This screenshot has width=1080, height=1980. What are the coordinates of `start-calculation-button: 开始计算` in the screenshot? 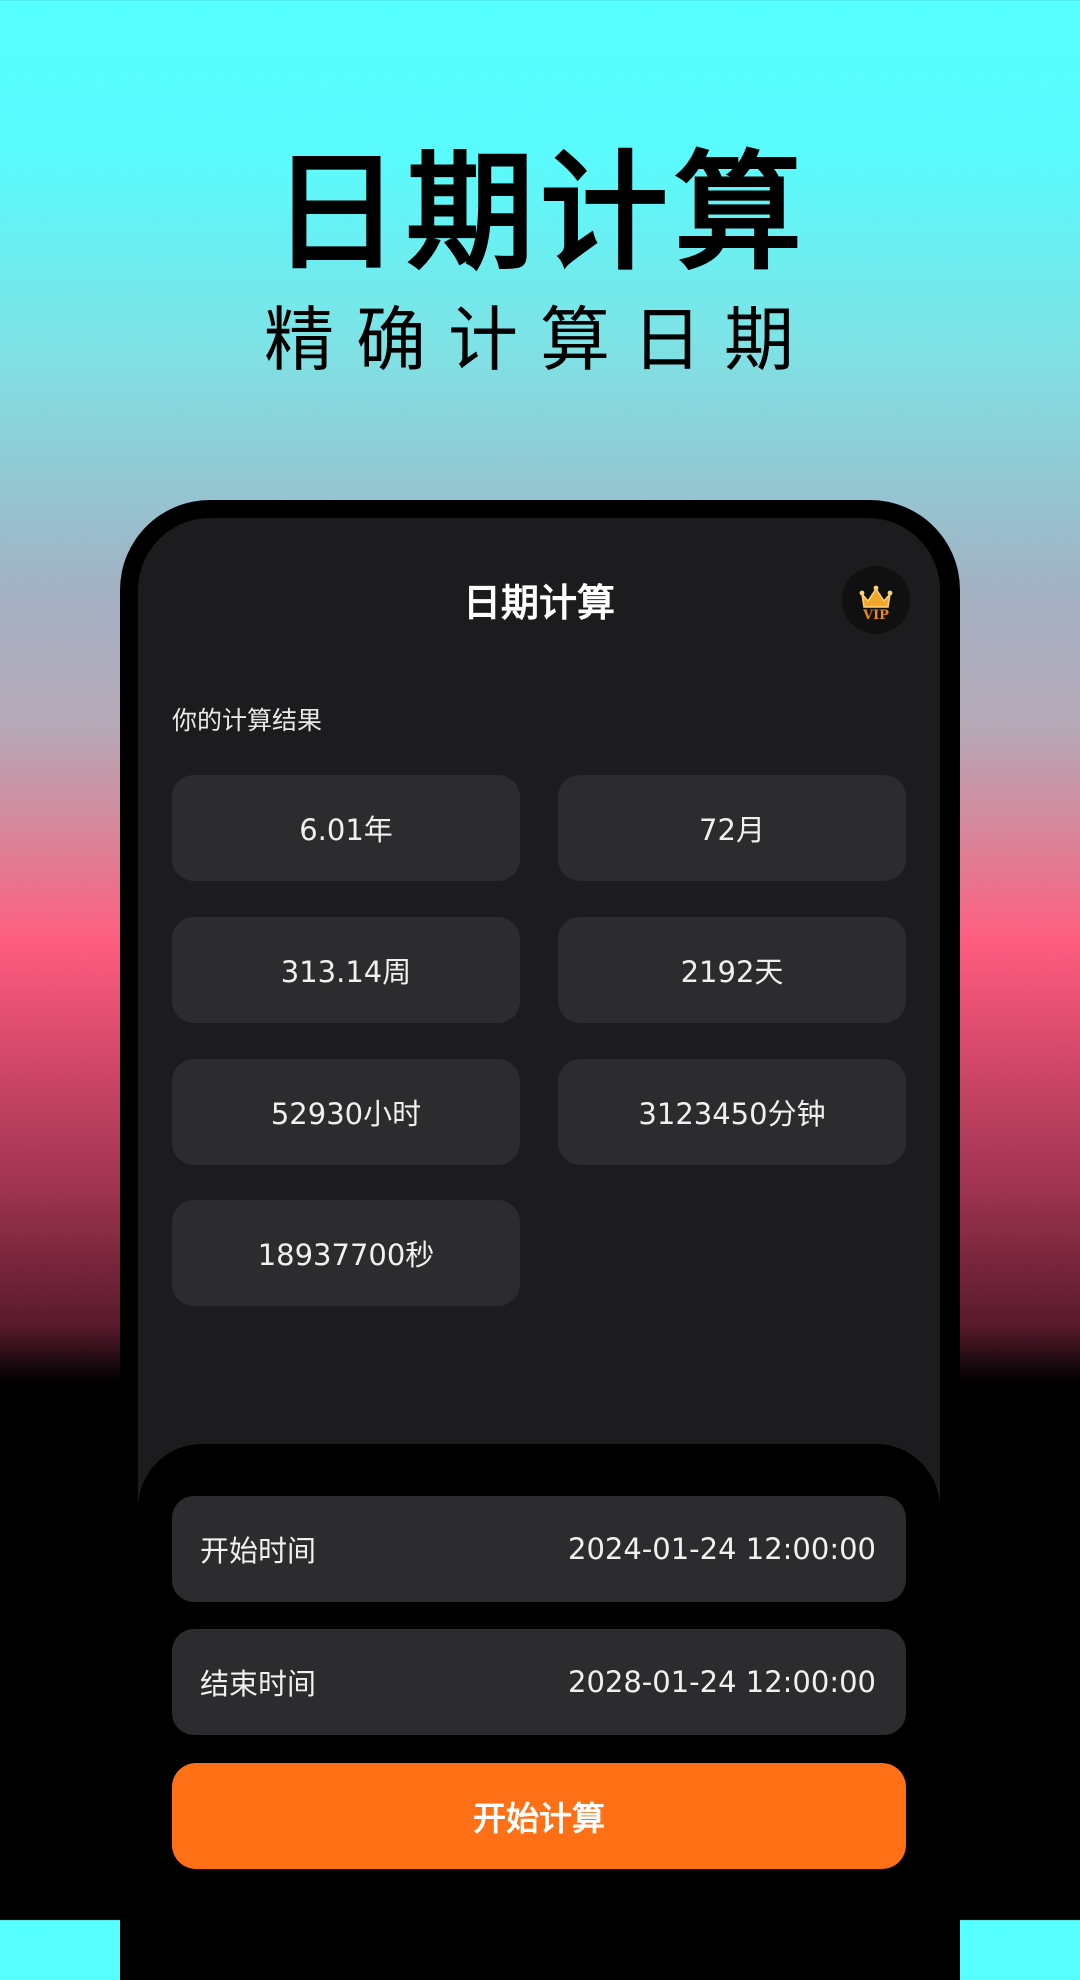 It's located at (539, 1816).